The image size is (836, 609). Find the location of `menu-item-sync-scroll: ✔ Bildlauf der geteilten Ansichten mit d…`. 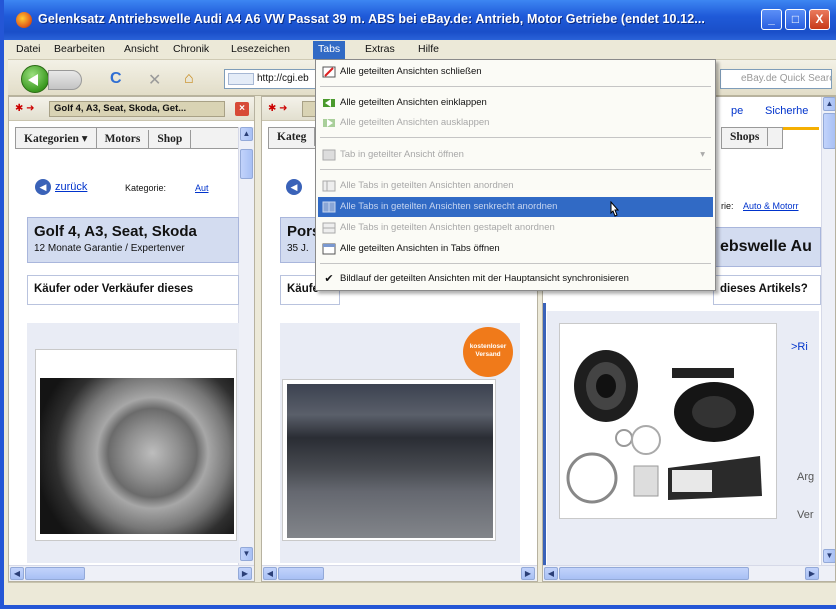

menu-item-sync-scroll: ✔ Bildlauf der geteilten Ansichten mit d… is located at coordinates (515, 279).